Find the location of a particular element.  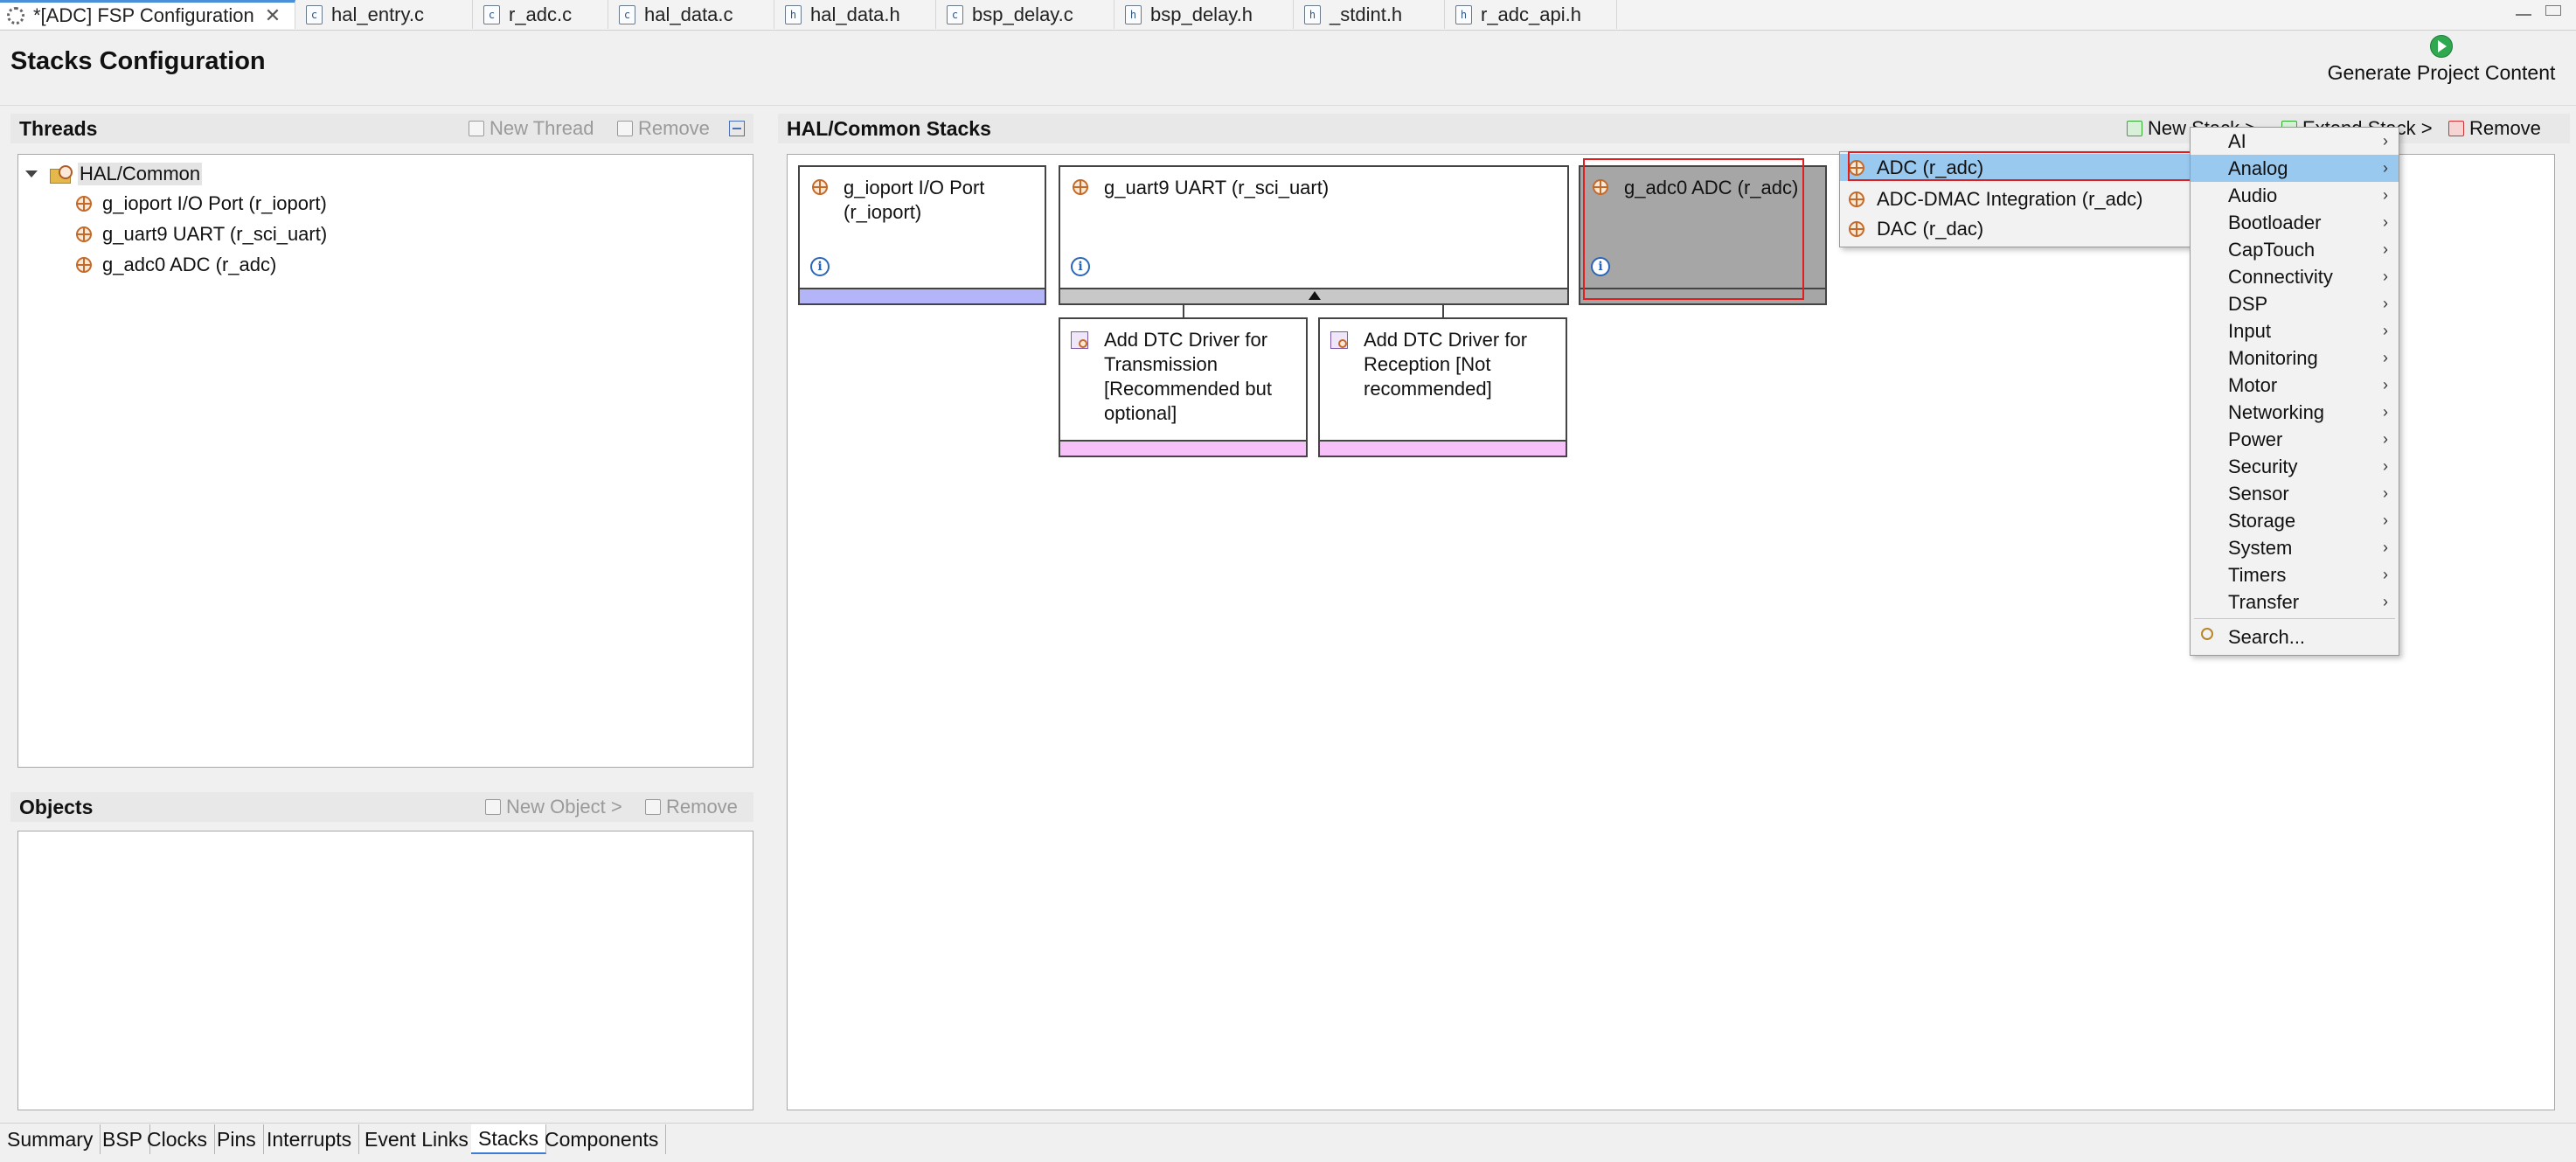

stack-uart-stripe is located at coordinates (1314, 295).